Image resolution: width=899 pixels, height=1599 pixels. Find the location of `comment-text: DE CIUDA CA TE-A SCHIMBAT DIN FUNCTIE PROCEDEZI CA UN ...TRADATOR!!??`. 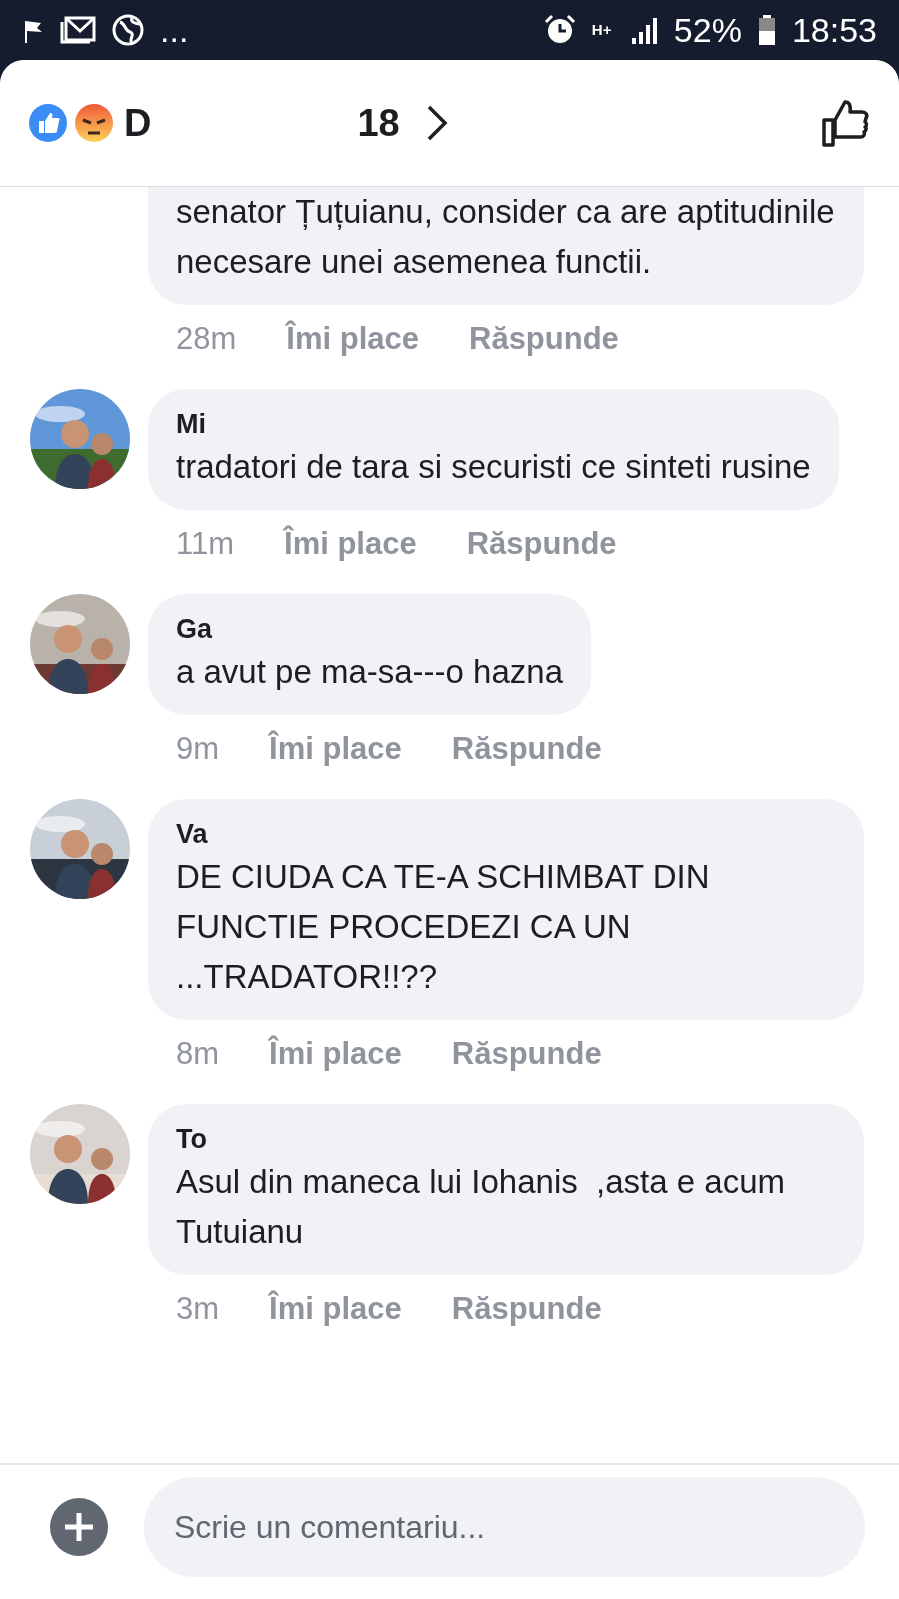

comment-text: DE CIUDA CA TE-A SCHIMBAT DIN FUNCTIE PROCEDEZI CA UN ...TRADATOR!!?? is located at coordinates (443, 927).